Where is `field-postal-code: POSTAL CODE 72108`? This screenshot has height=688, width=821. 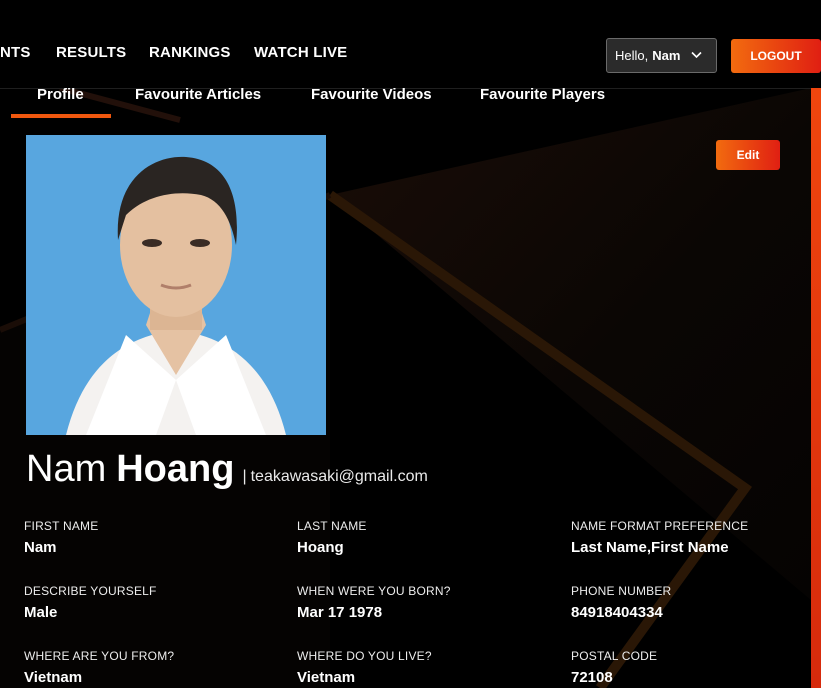 field-postal-code: POSTAL CODE 72108 is located at coordinates (614, 667).